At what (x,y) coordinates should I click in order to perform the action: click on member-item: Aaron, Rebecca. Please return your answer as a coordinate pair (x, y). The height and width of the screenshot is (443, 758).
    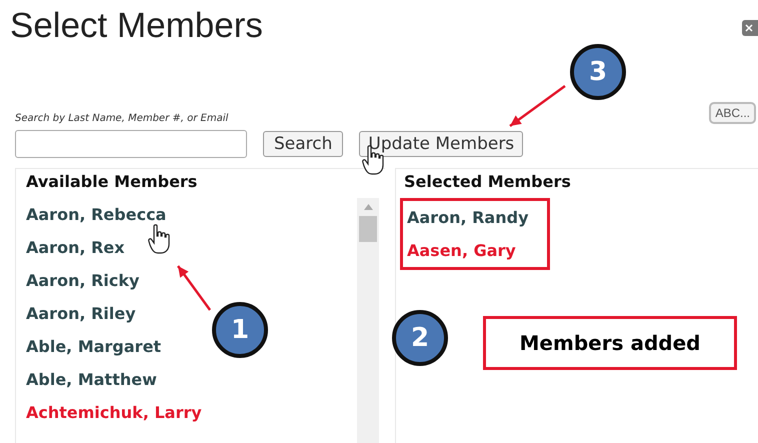
    Looking at the image, I should click on (96, 214).